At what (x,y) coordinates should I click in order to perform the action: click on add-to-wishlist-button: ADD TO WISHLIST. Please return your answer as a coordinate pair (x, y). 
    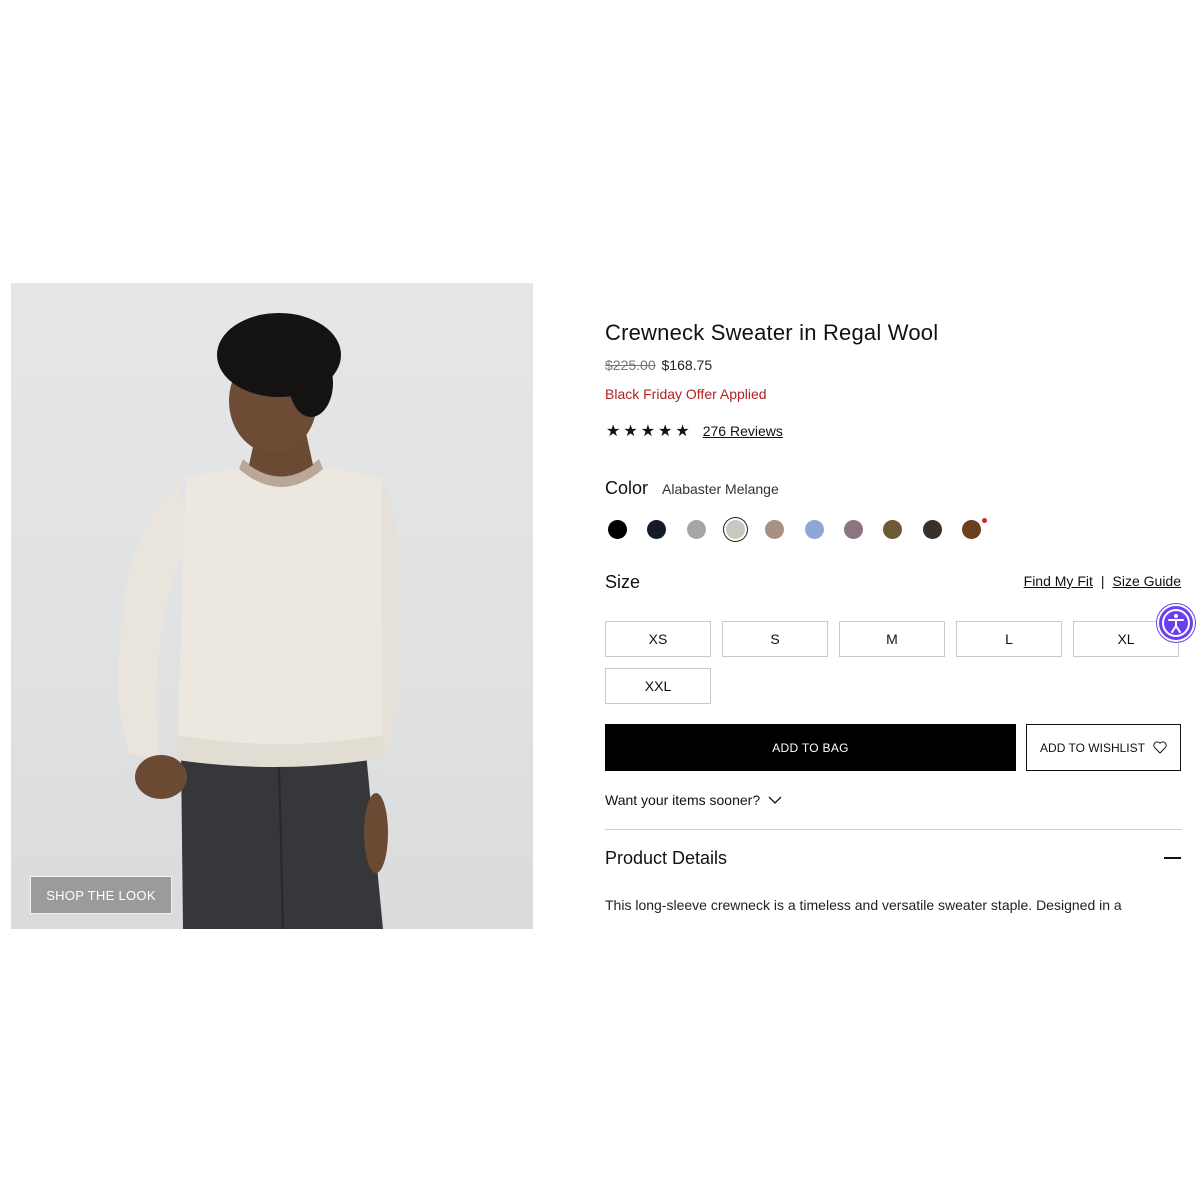
    Looking at the image, I should click on (1103, 747).